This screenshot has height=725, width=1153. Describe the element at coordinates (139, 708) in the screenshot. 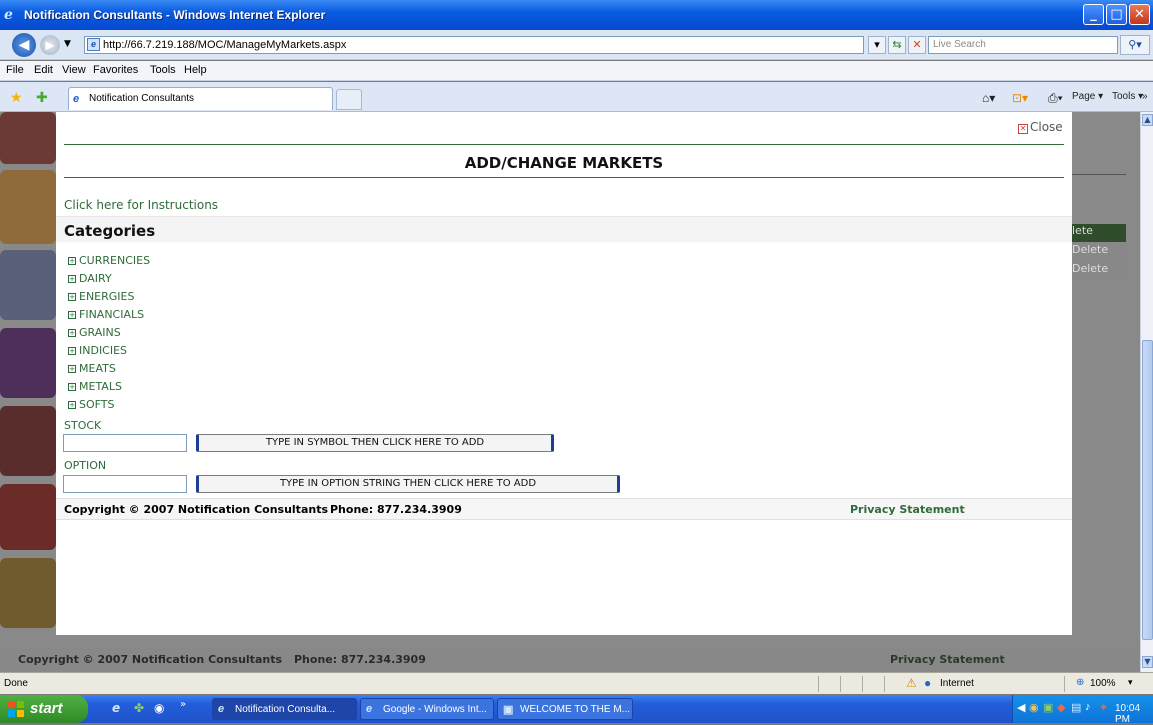

I see `quicklaunch-app-icon: ✤` at that location.